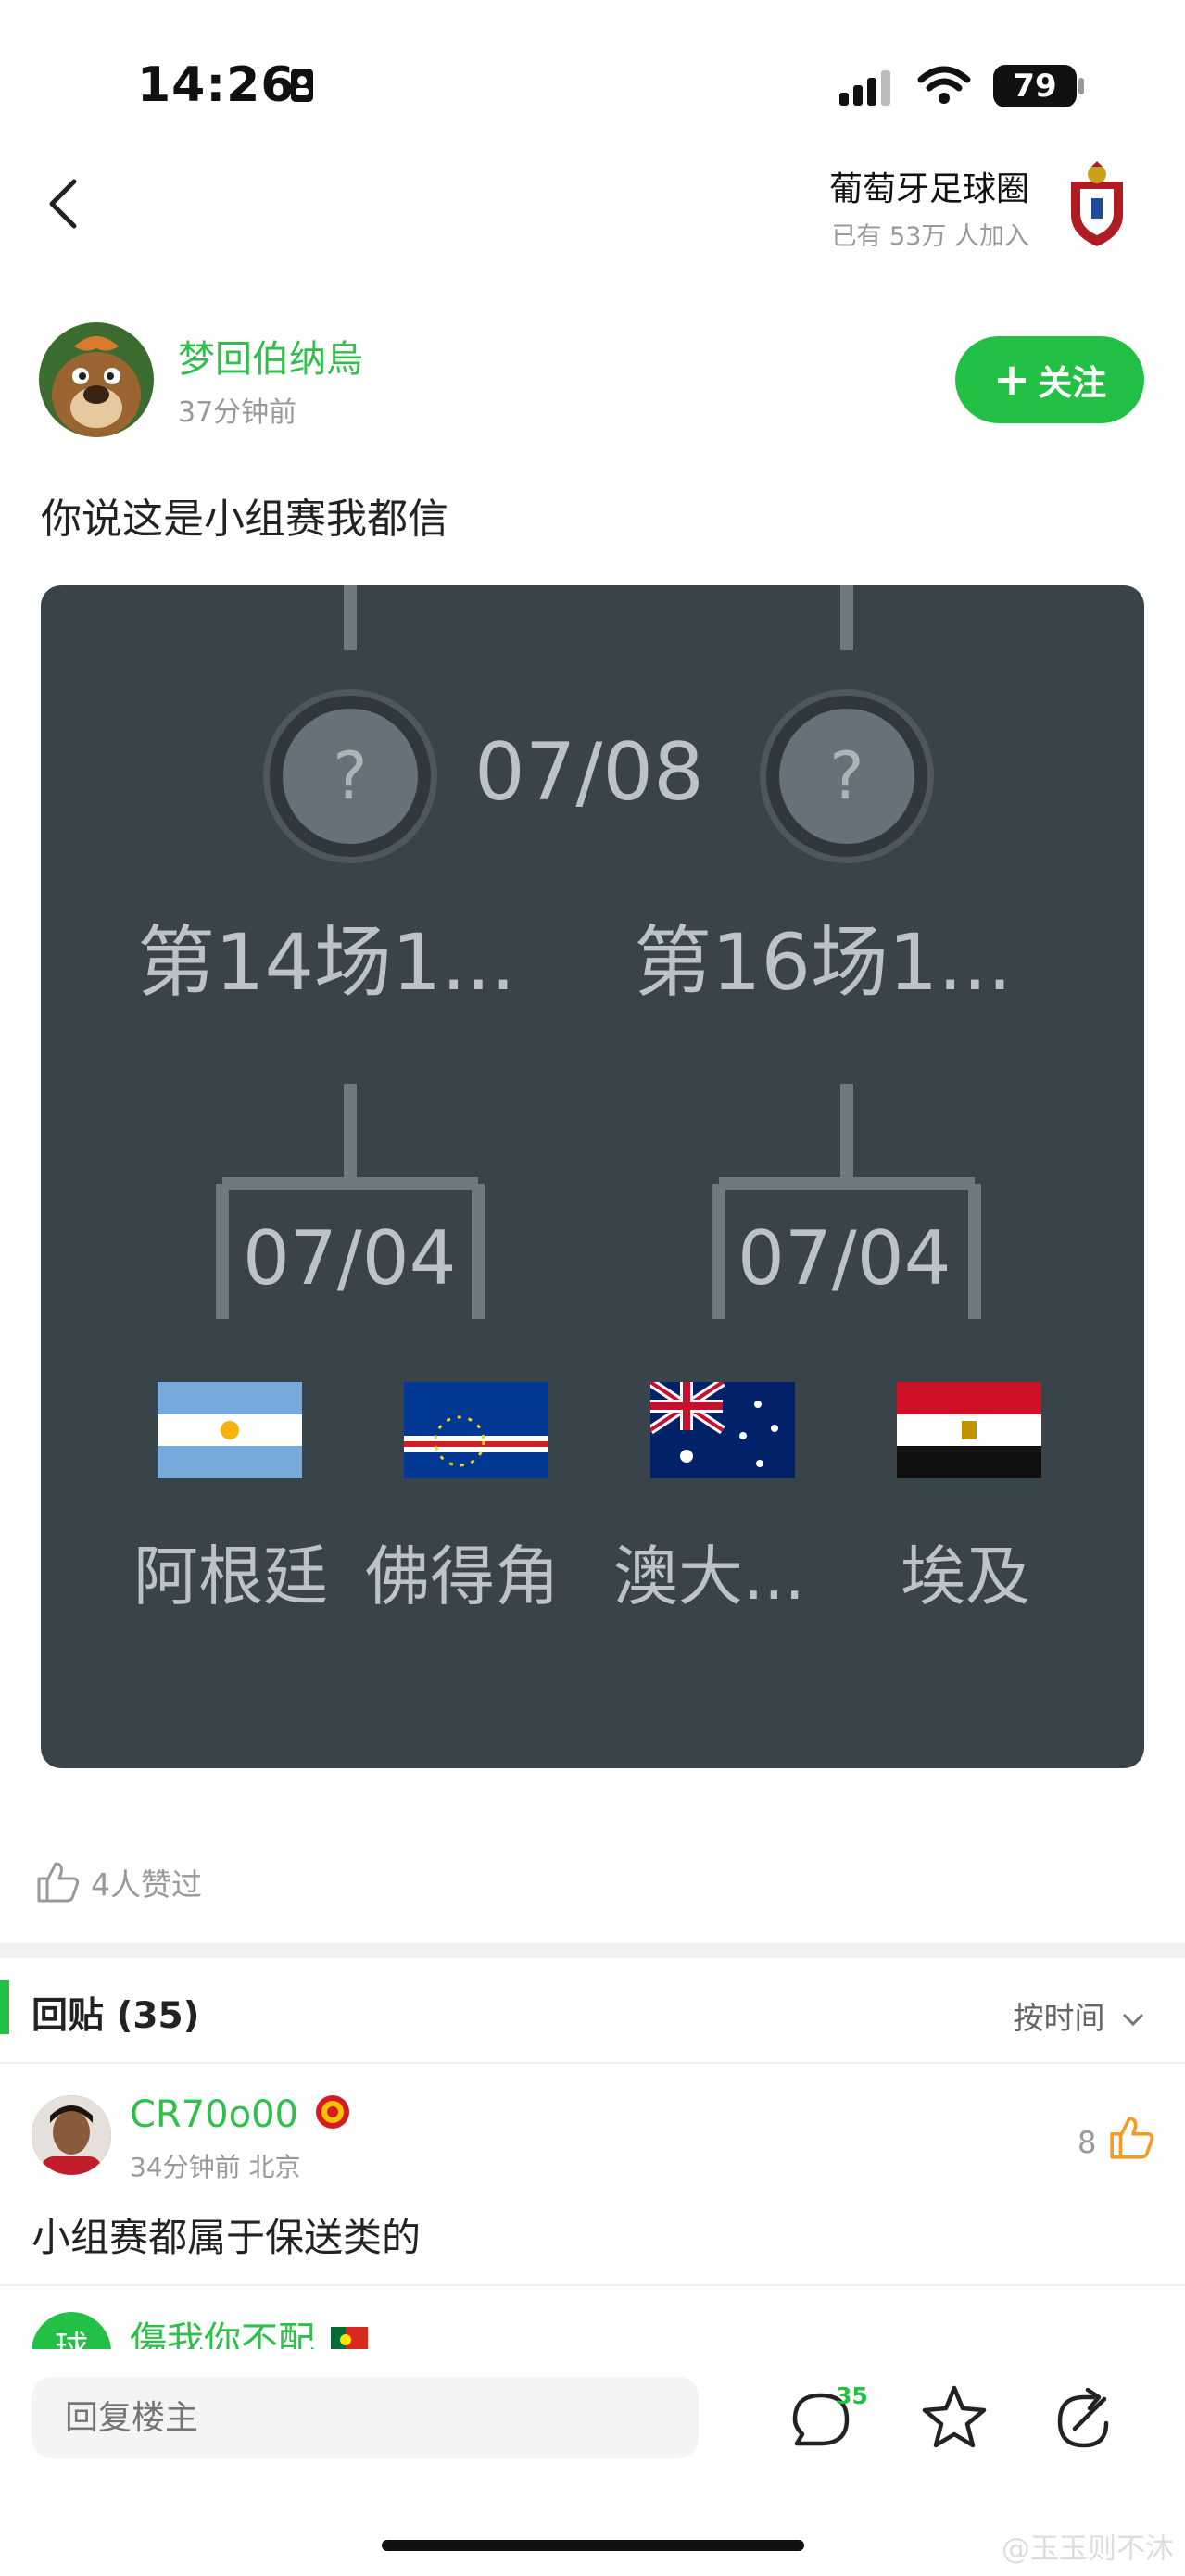 Image resolution: width=1185 pixels, height=2576 pixels. What do you see at coordinates (929, 186) in the screenshot?
I see `forum-name: 葡萄牙足球圈` at bounding box center [929, 186].